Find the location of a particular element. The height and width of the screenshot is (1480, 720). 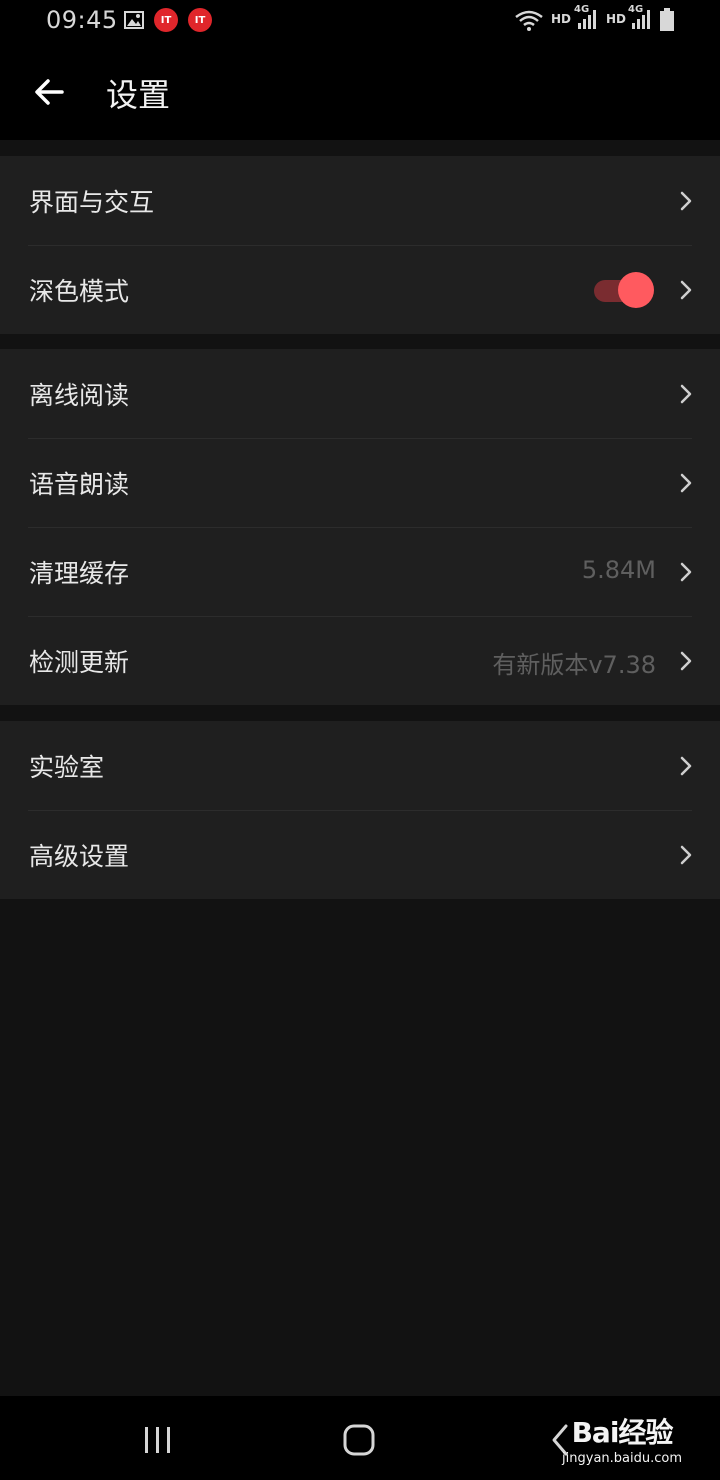

recents-icon is located at coordinates (157, 1440).